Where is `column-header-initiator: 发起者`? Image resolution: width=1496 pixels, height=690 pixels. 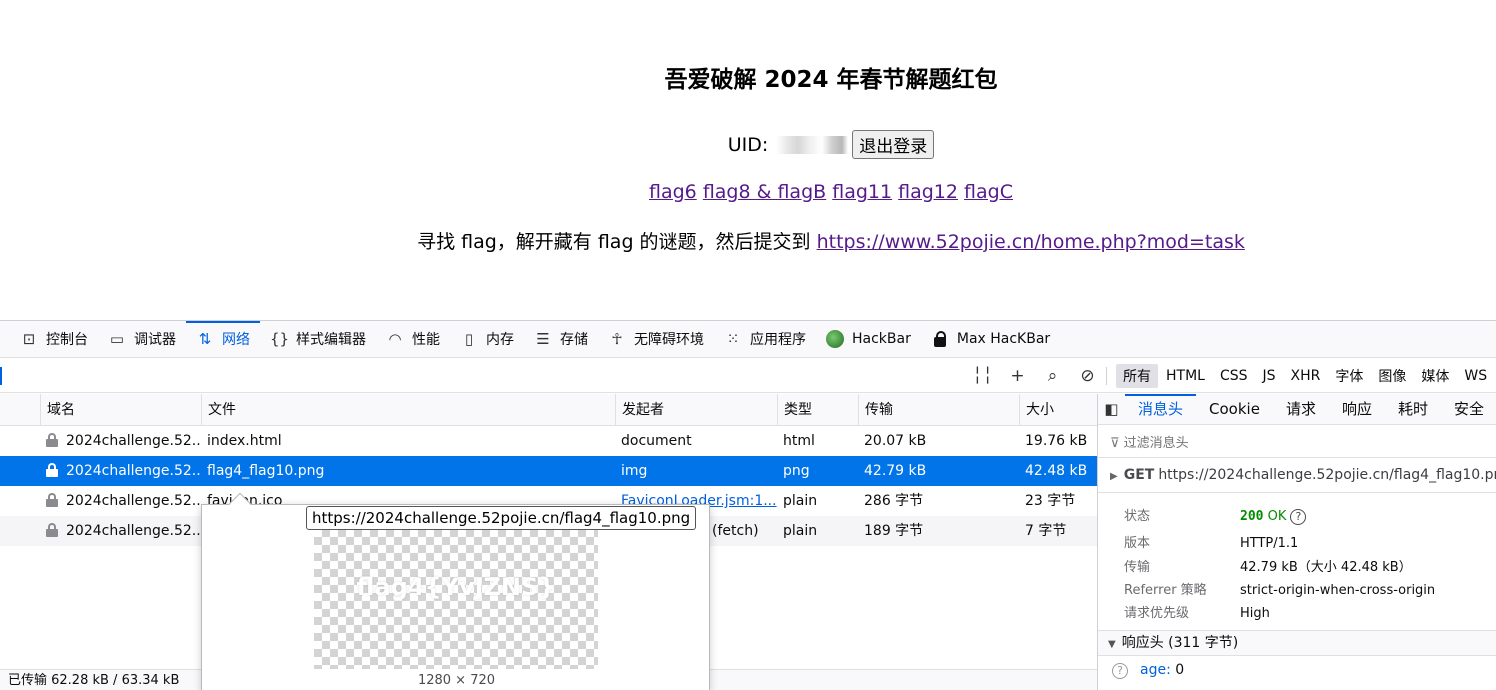 column-header-initiator: 发起者 is located at coordinates (696, 410).